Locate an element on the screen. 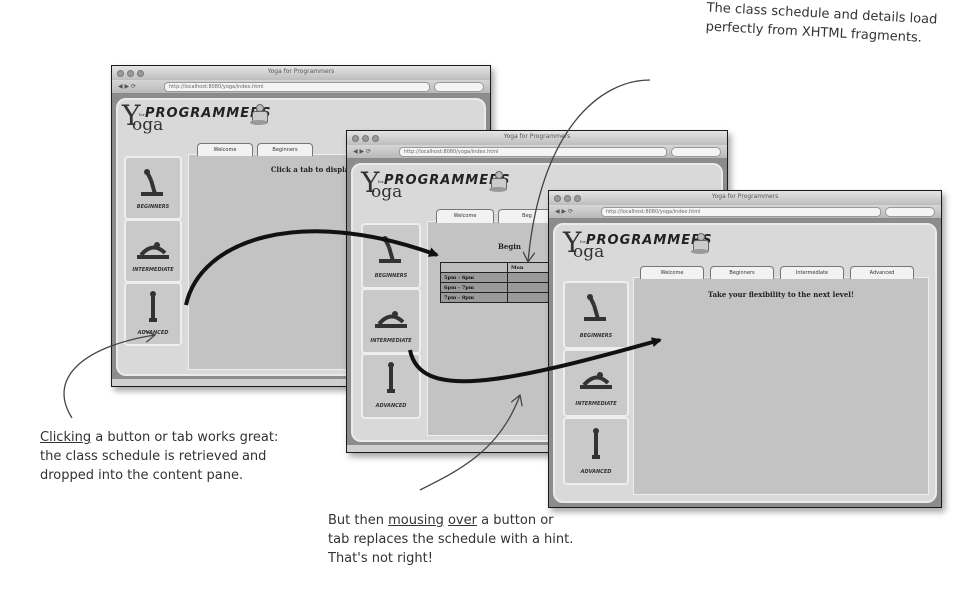  callout-top-arrow is located at coordinates (589, 170).